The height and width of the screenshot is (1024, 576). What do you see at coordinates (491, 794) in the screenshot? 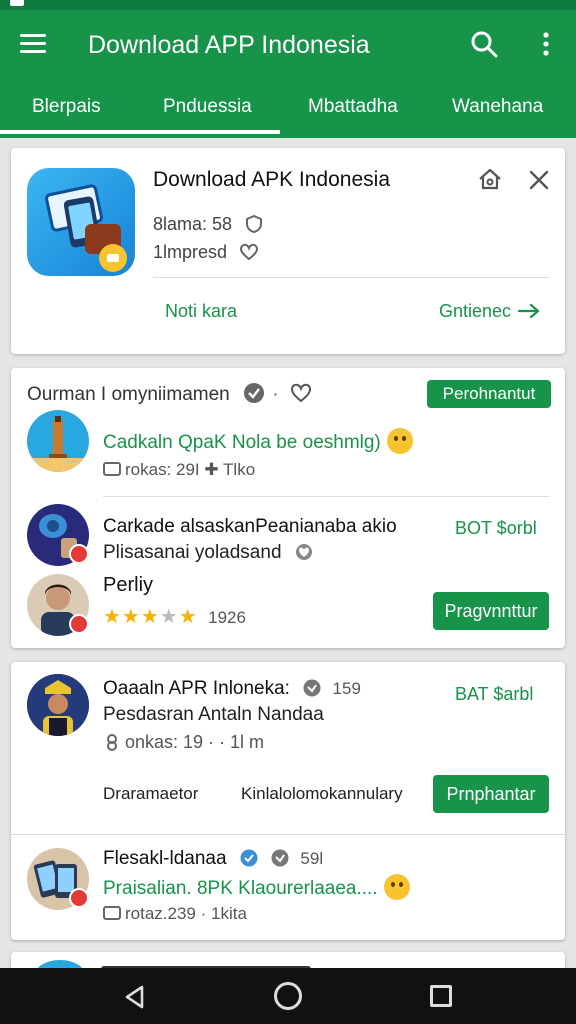
I see `install-button: Prnphantar` at bounding box center [491, 794].